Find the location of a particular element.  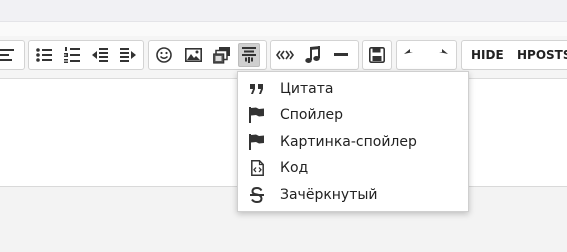

gallery-button is located at coordinates (221, 55).